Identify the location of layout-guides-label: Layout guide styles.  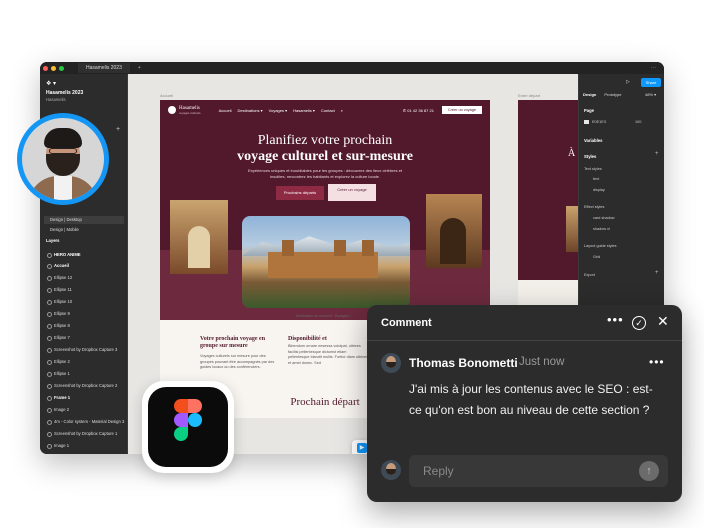
(600, 246).